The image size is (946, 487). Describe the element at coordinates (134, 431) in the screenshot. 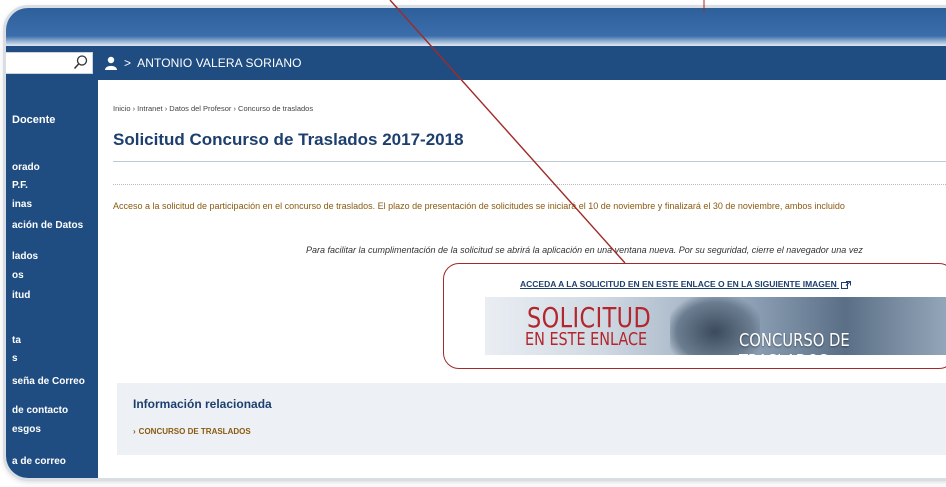

I see `chevron-right-icon: ›` at that location.